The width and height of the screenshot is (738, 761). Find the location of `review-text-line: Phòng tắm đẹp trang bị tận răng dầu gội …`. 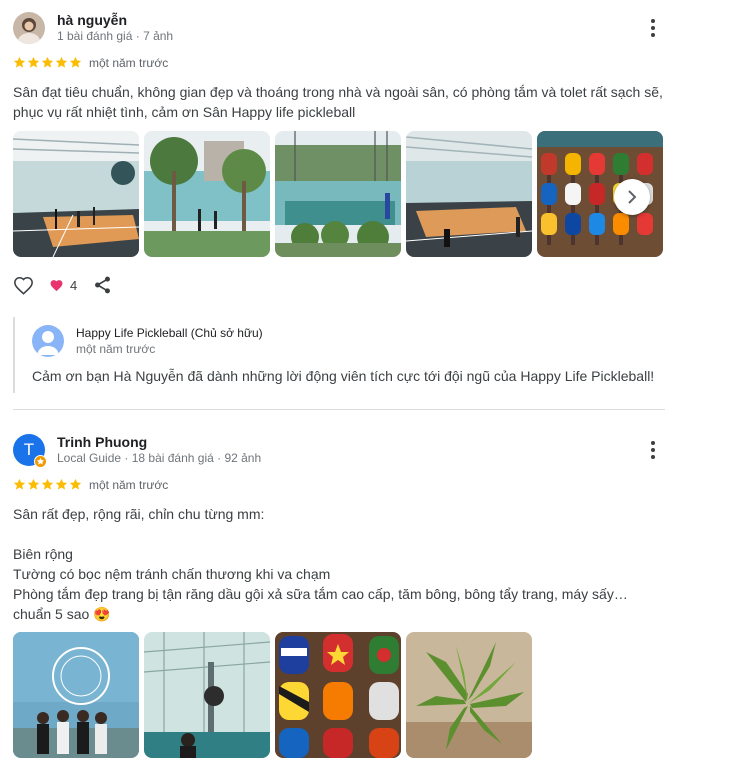

review-text-line: Phòng tắm đẹp trang bị tận răng dầu gội … is located at coordinates (320, 594).